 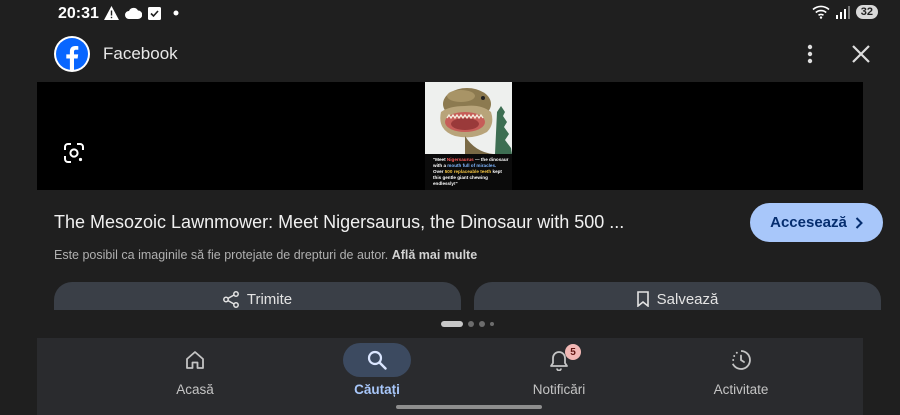 I want to click on share-icon, so click(x=230, y=299).